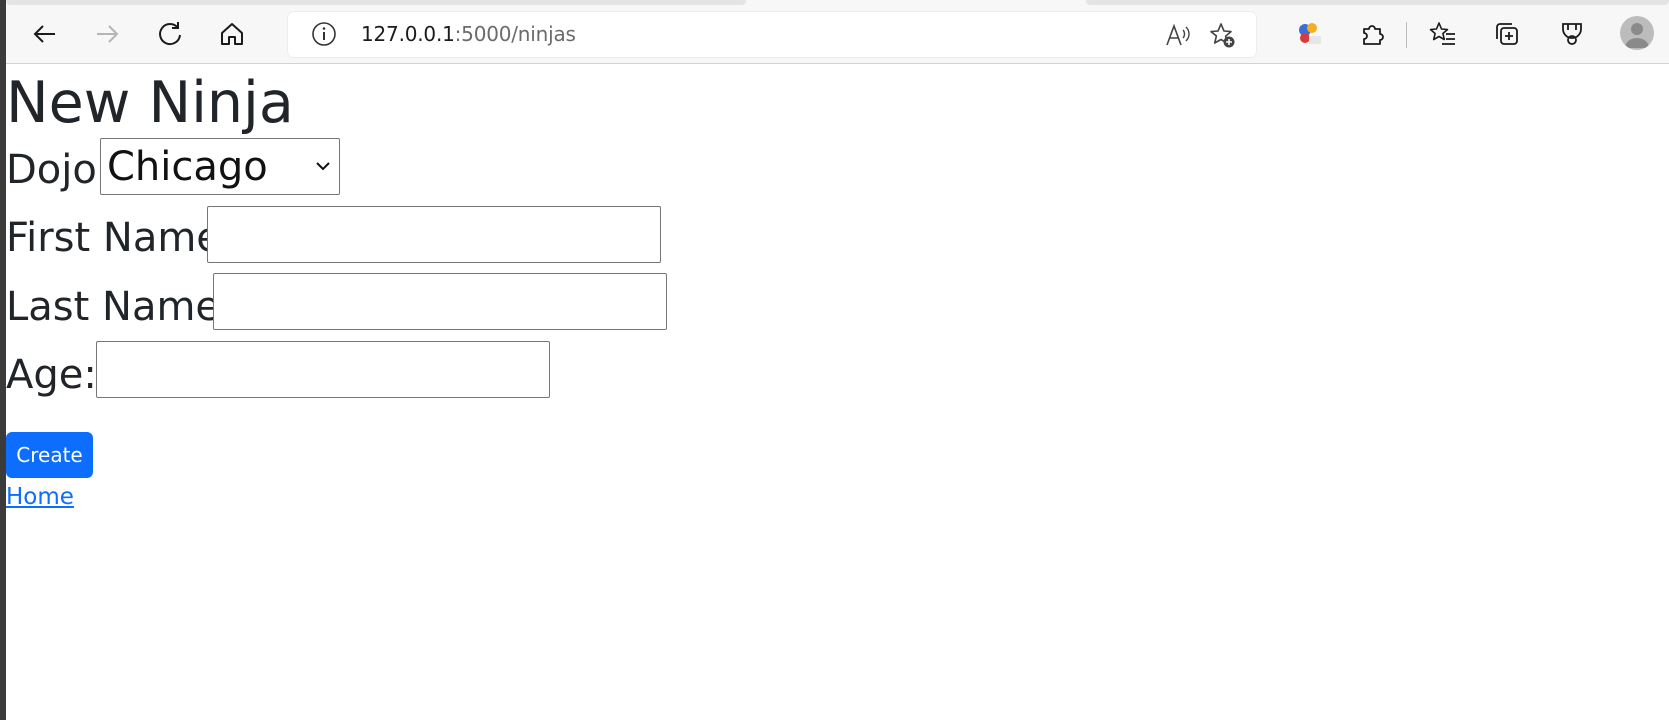 Image resolution: width=1669 pixels, height=720 pixels. I want to click on address-bar: 127.0.0.1:5000/ninjas, so click(772, 34).